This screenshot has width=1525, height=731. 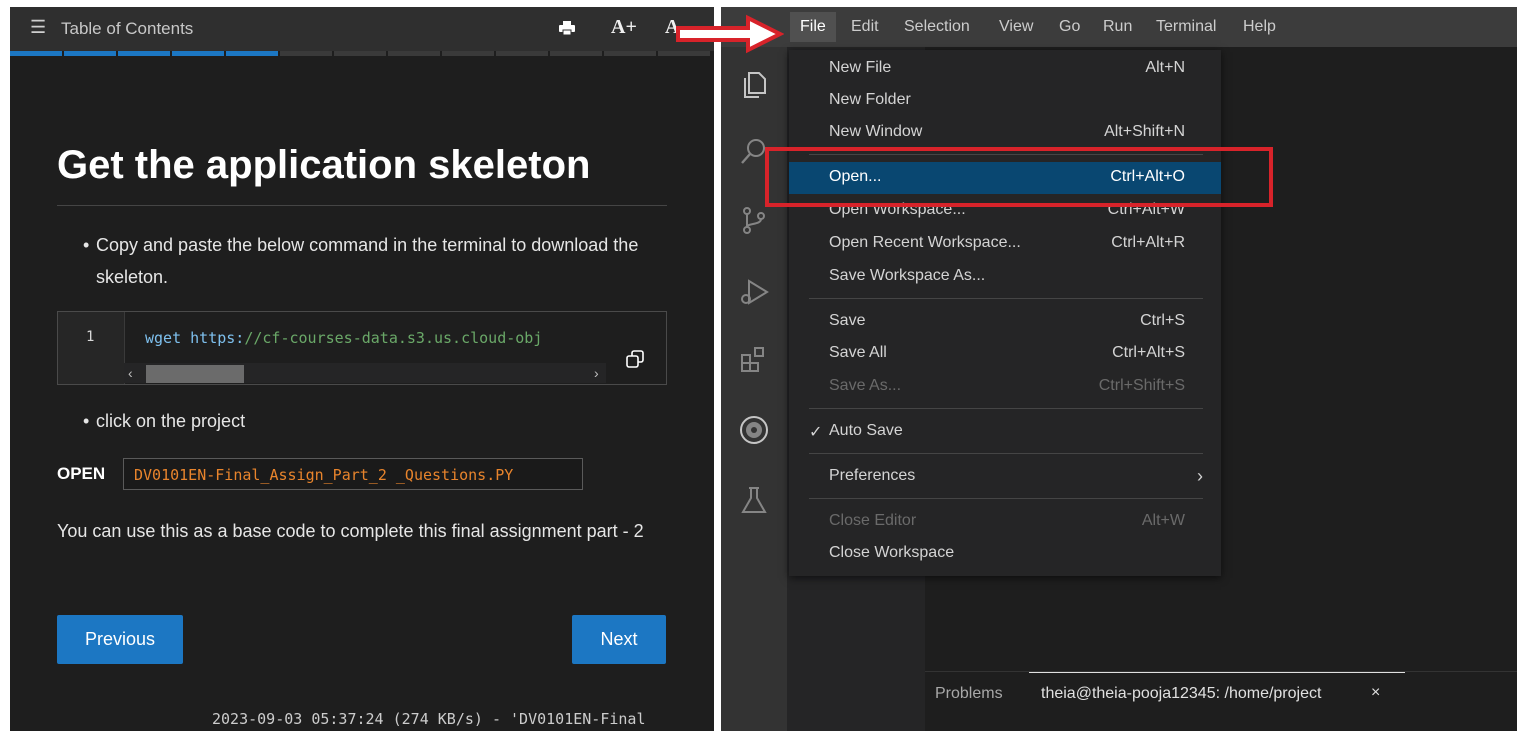 I want to click on next-button: Next, so click(x=619, y=639).